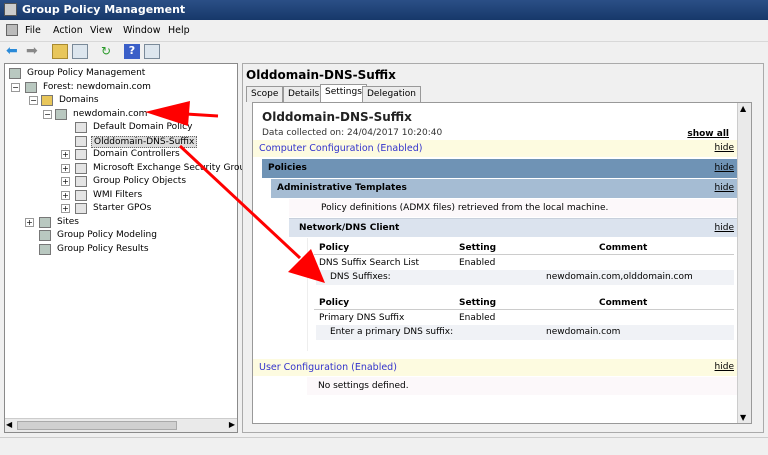 This screenshot has height=455, width=768. I want to click on forward-icon: ➡, so click(34, 51).